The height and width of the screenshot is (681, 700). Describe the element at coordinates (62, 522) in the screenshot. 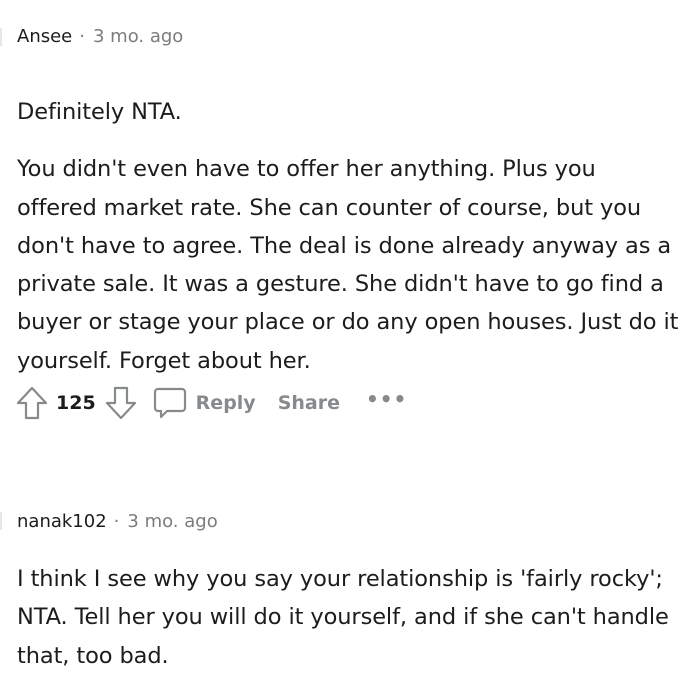

I see `comment-author: nanak102` at that location.